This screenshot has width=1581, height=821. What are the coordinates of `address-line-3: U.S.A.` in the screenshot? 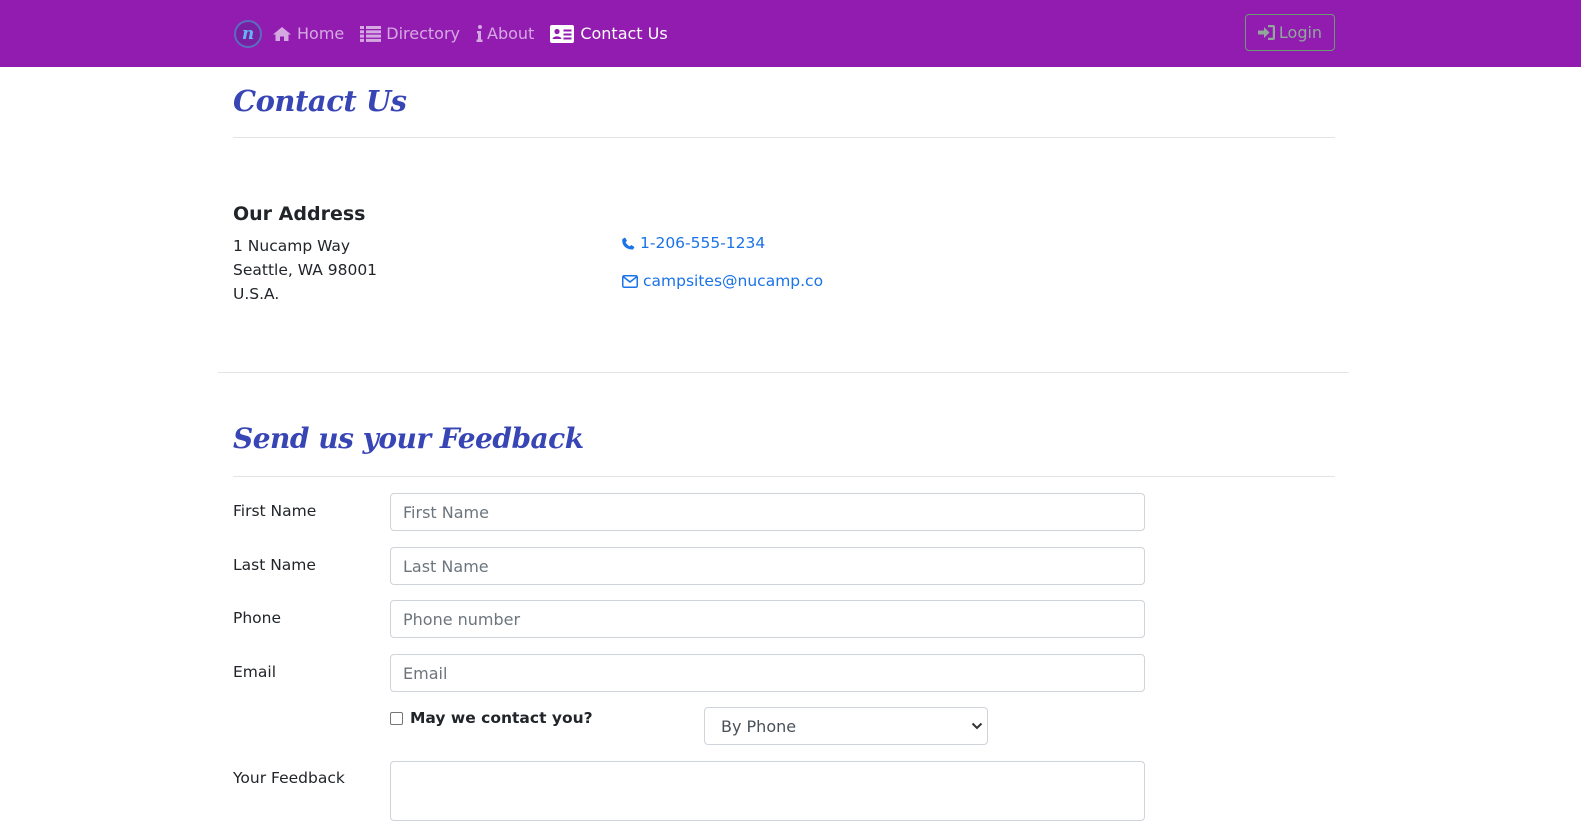 It's located at (256, 294).